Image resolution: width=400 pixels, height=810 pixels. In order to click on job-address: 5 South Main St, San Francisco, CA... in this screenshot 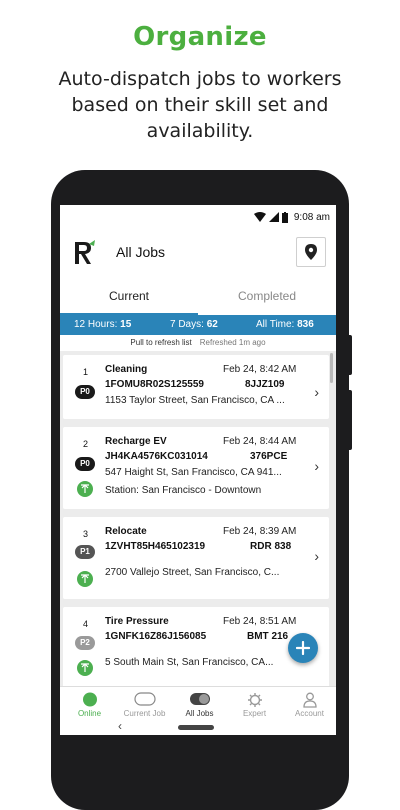, I will do `click(189, 662)`.